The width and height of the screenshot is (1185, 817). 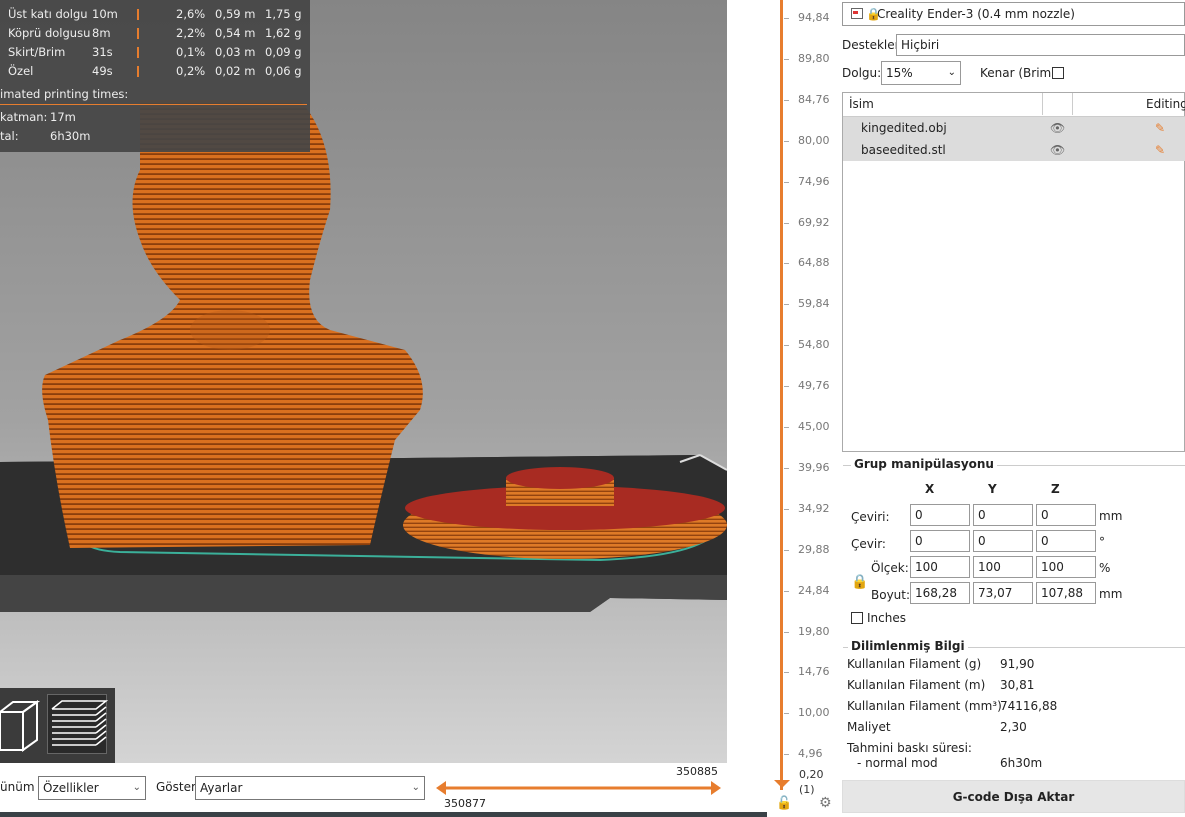 What do you see at coordinates (814, 345) in the screenshot?
I see `layer-height-tick: 54,80` at bounding box center [814, 345].